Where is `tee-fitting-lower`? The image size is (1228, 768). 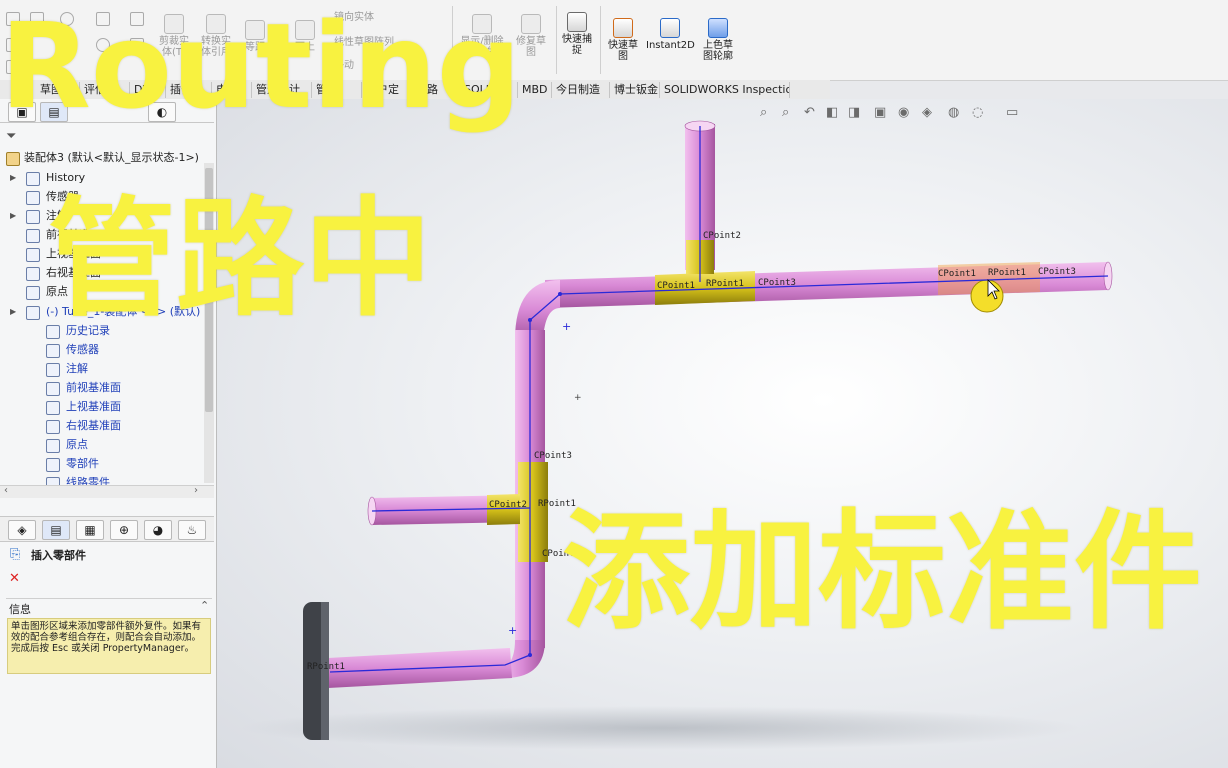 tee-fitting-lower is located at coordinates (533, 512).